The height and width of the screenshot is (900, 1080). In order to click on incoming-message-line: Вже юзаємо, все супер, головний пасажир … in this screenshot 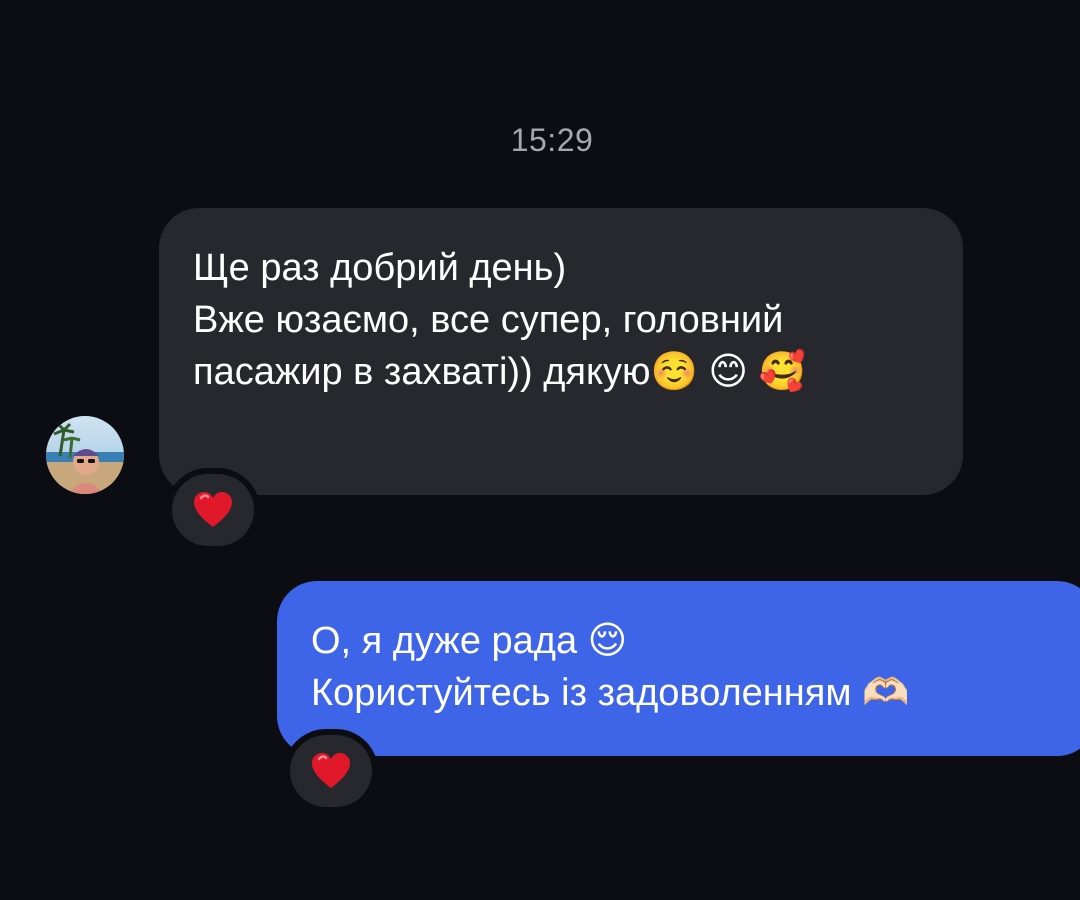, I will do `click(499, 346)`.